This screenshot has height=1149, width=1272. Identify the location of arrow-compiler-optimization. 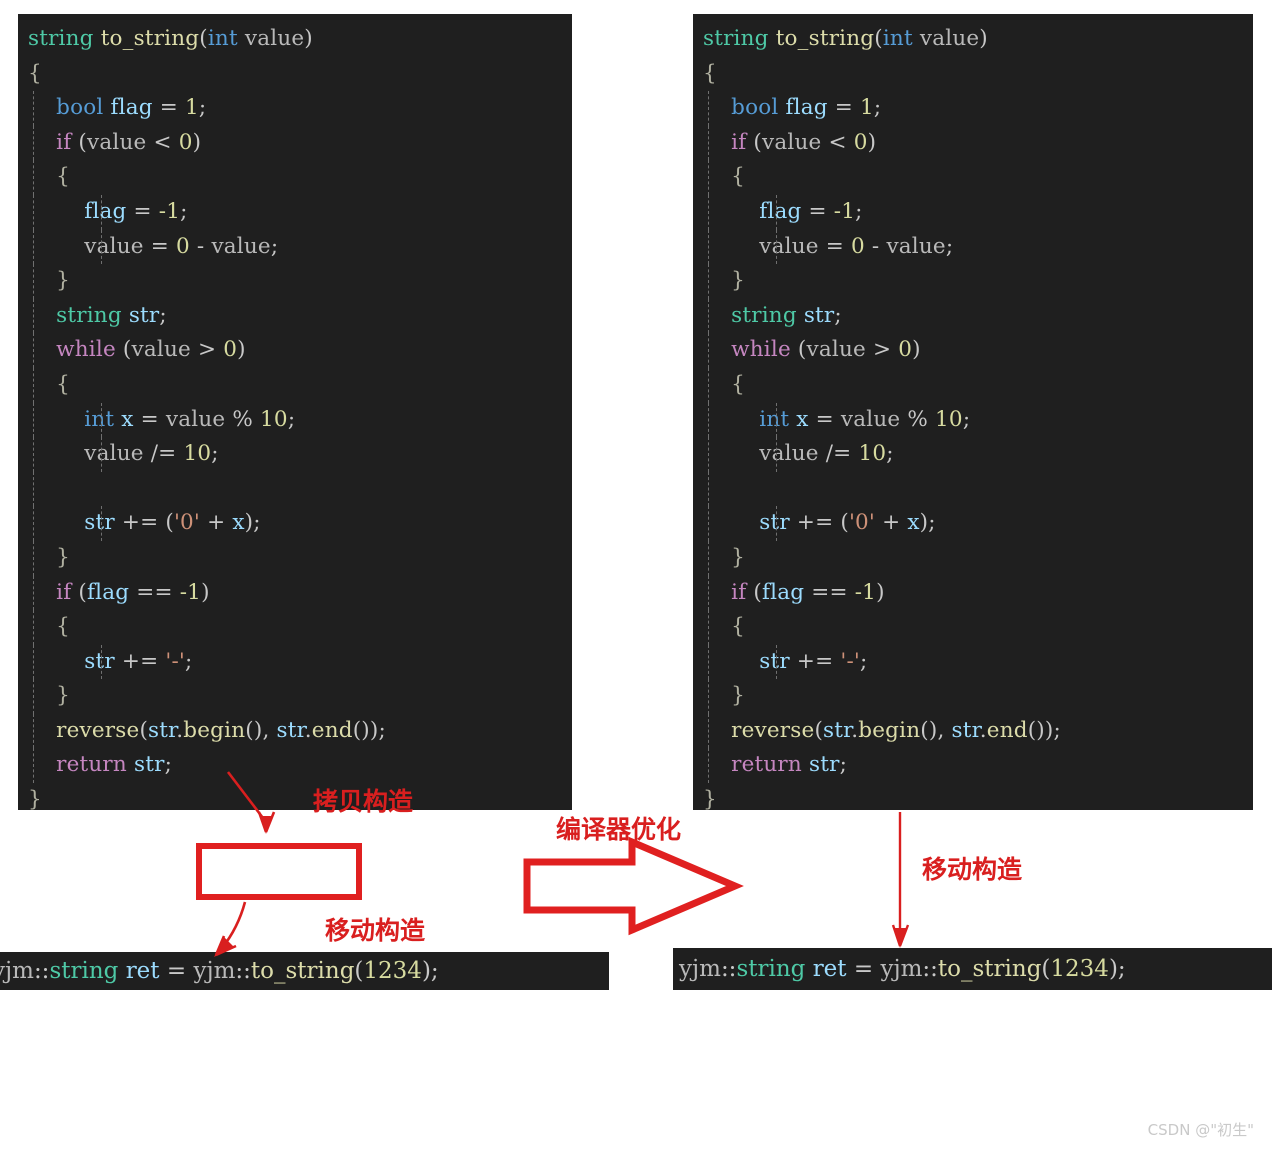
(633, 886).